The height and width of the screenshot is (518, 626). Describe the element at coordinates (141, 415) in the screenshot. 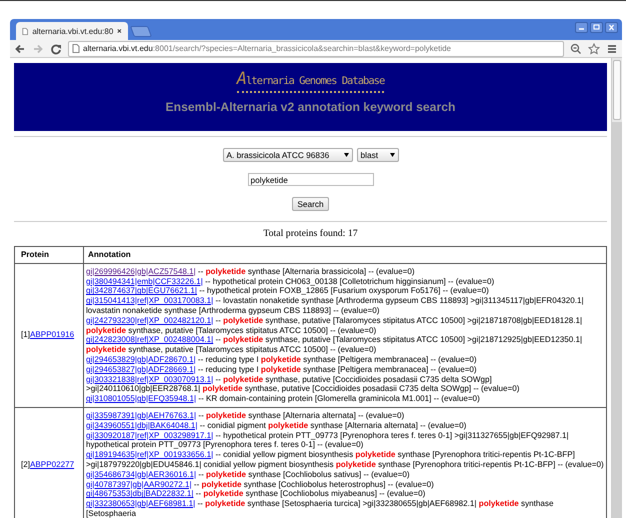

I see `accession-link: gi|335987391|gb|AEH76763.1|` at that location.